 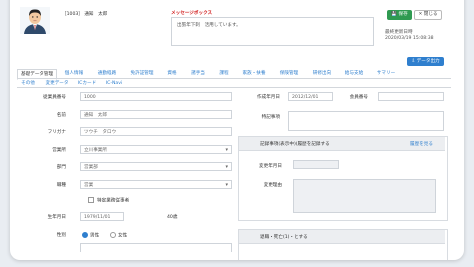 I want to click on avatar, so click(x=35, y=20).